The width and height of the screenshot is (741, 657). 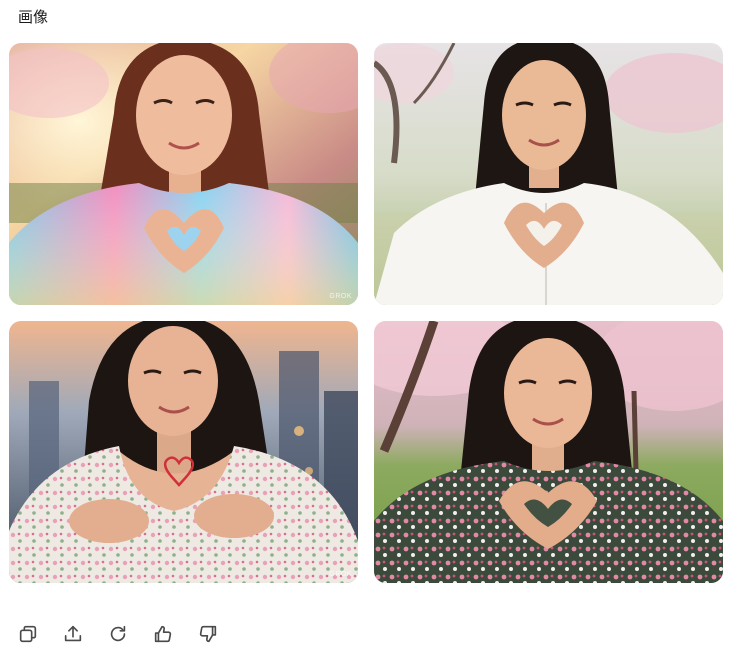 I want to click on thumbs-up-button, so click(x=163, y=634).